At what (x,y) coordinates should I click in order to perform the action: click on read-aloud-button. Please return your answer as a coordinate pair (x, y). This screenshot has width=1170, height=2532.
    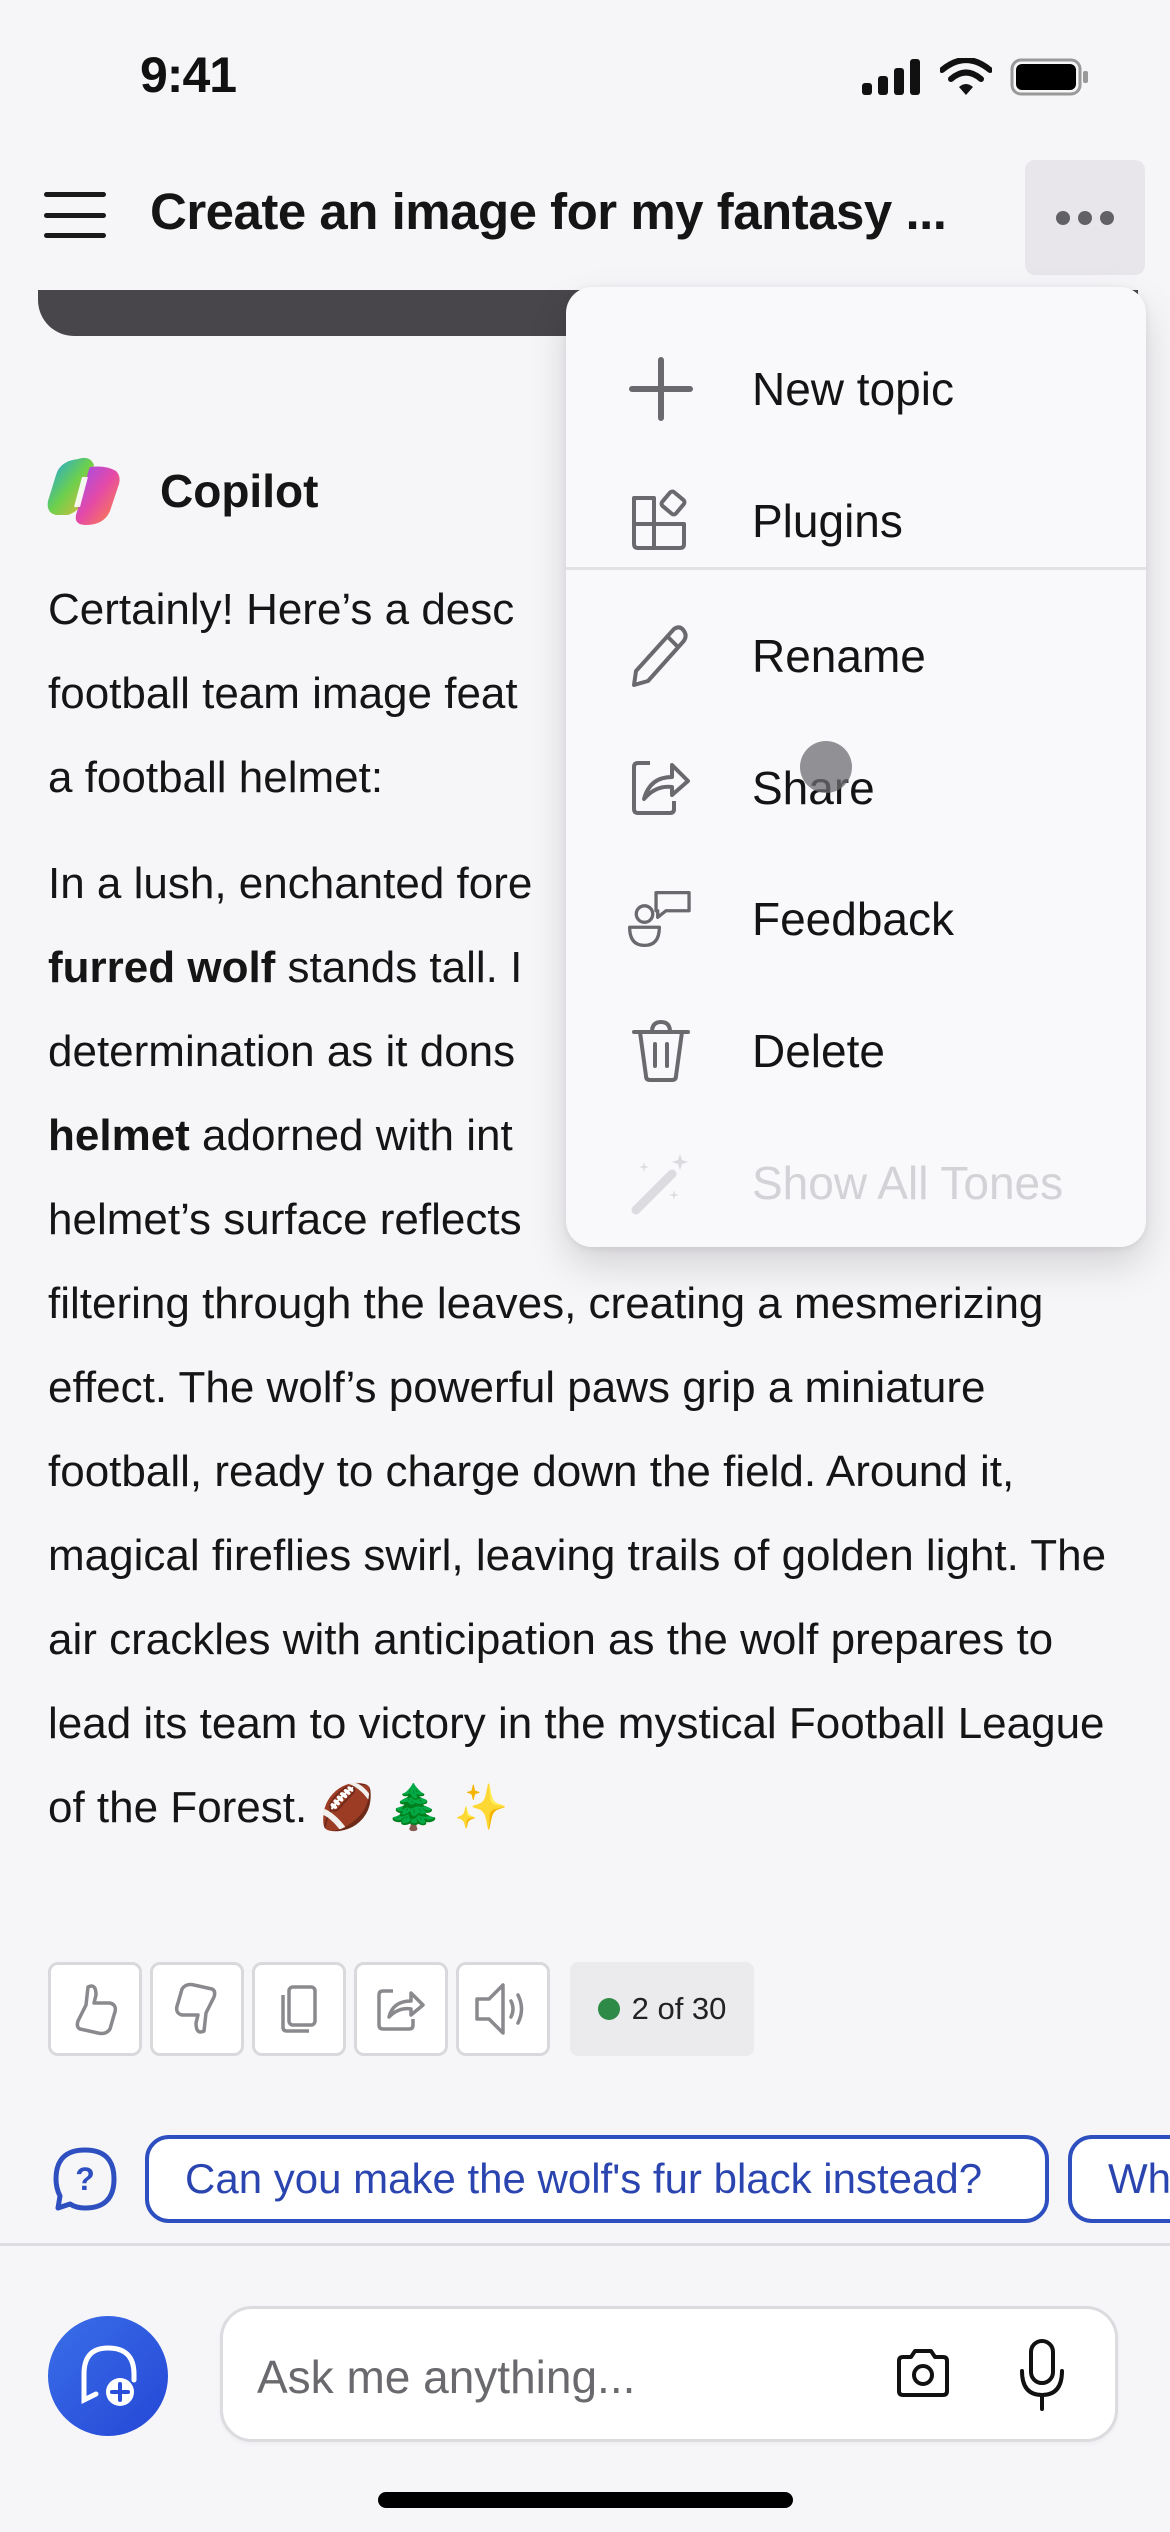
    Looking at the image, I should click on (503, 2009).